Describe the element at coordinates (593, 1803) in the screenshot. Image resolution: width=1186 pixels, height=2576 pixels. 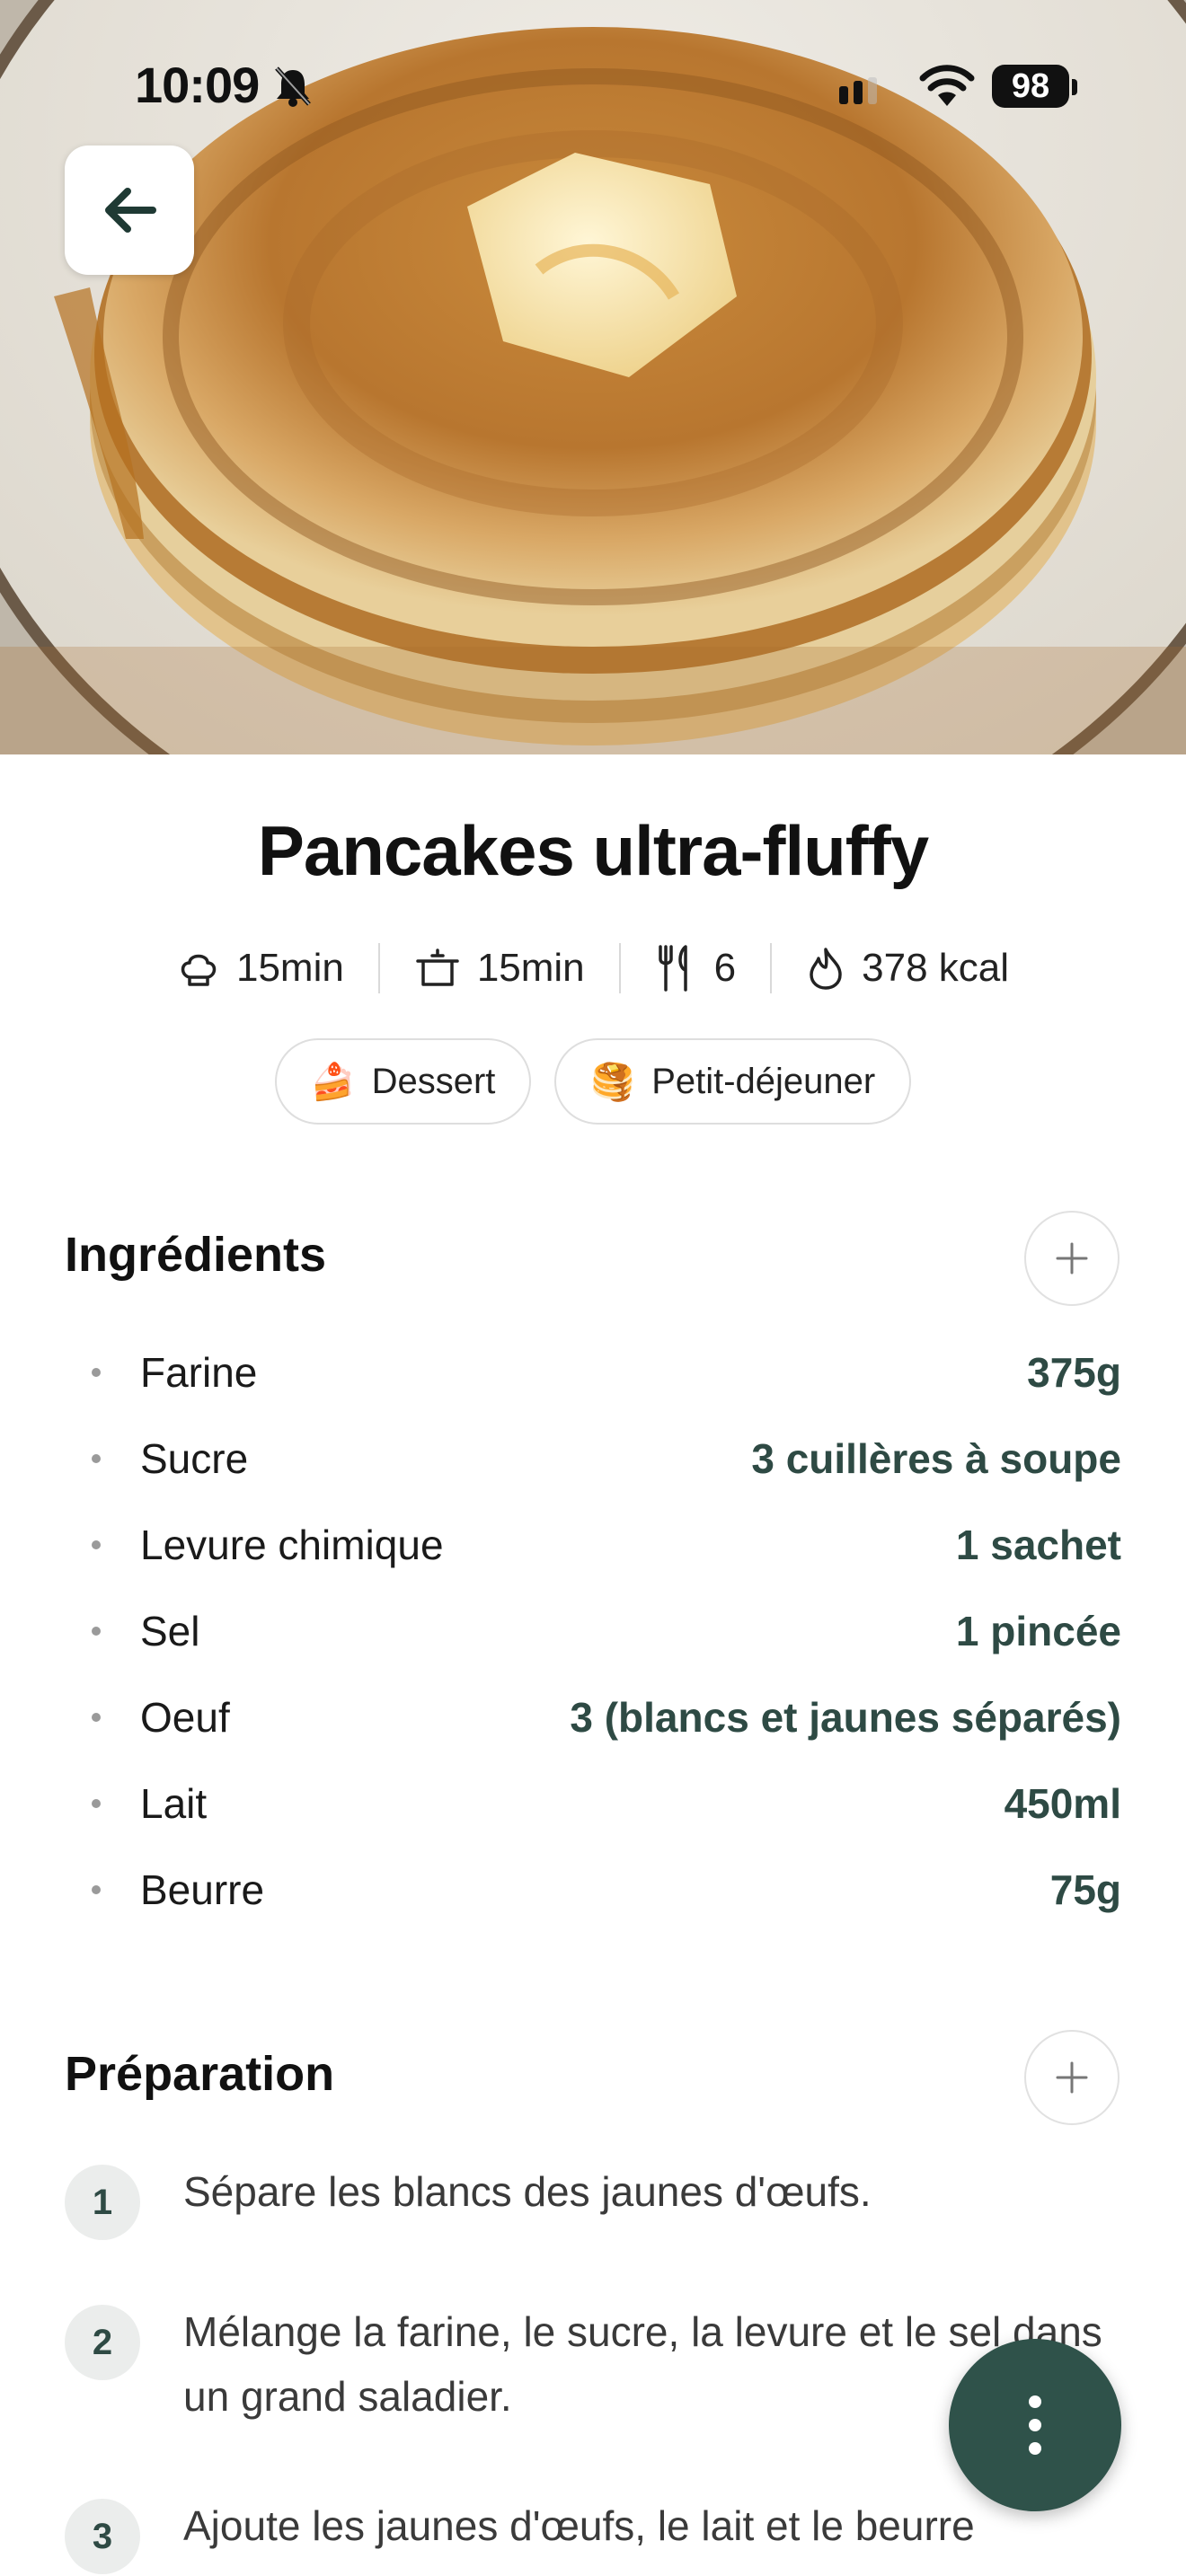
I see `ingredient-row: Lait 450ml` at that location.